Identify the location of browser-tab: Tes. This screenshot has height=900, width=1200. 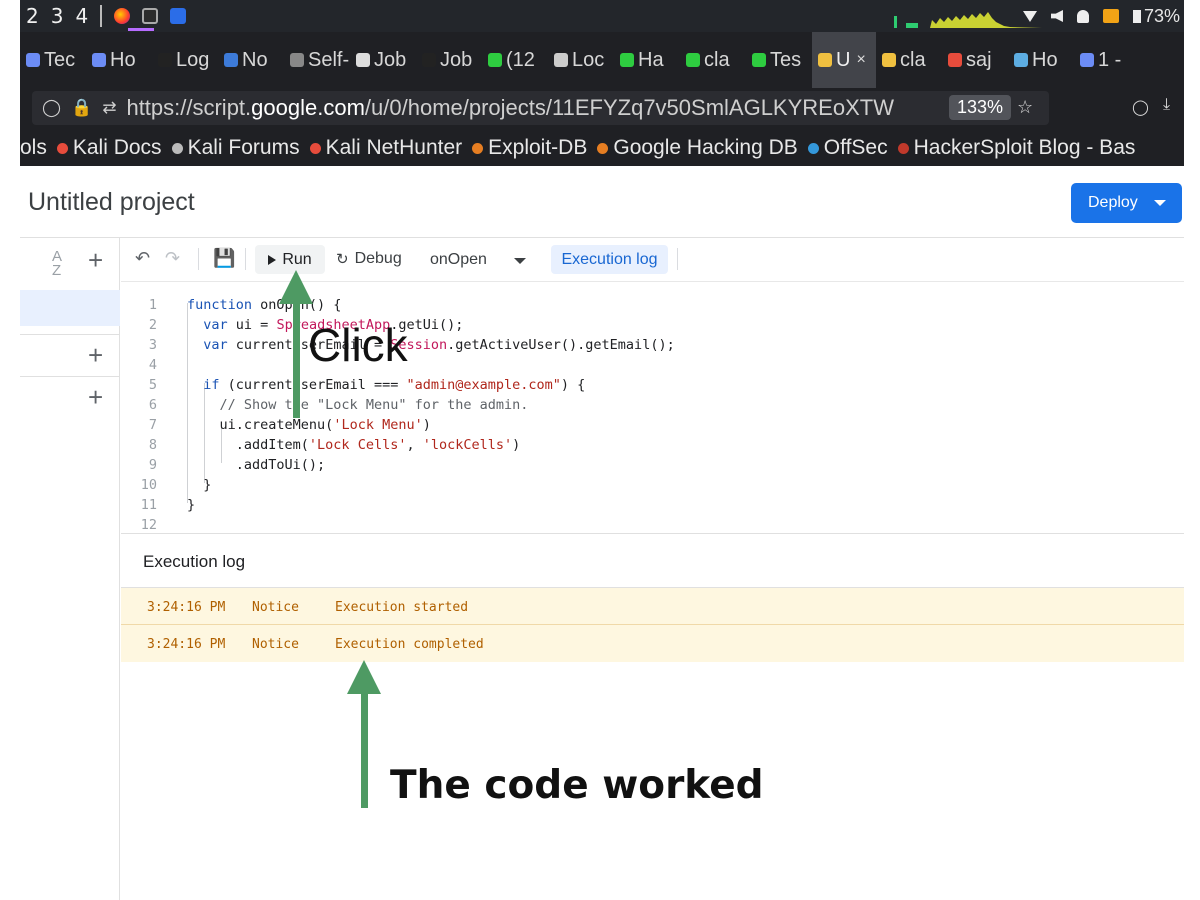
(779, 60).